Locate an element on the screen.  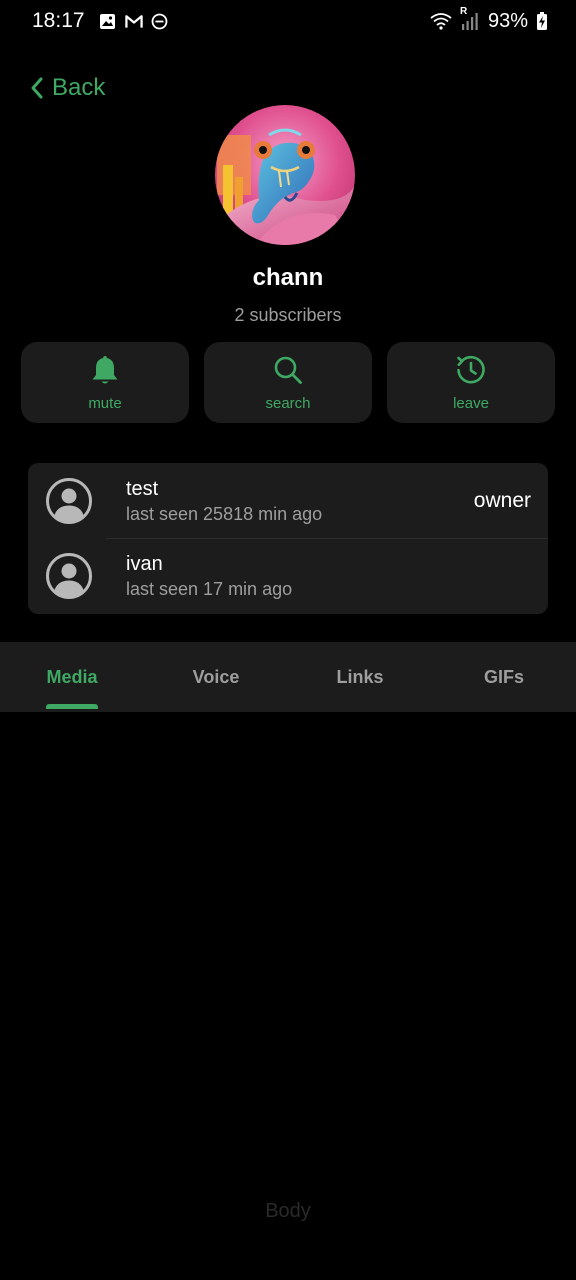
tab-media-label: Media is located at coordinates (72, 676).